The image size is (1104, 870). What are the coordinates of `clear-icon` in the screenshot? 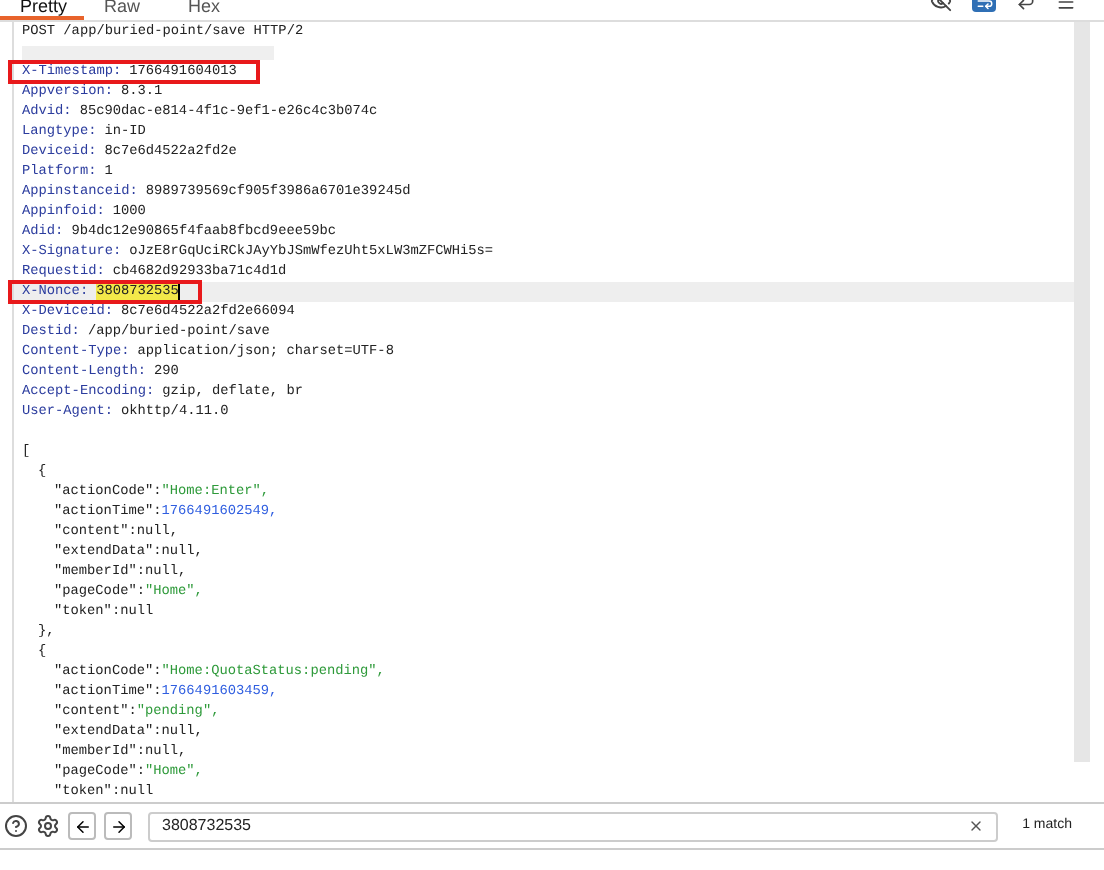 It's located at (976, 826).